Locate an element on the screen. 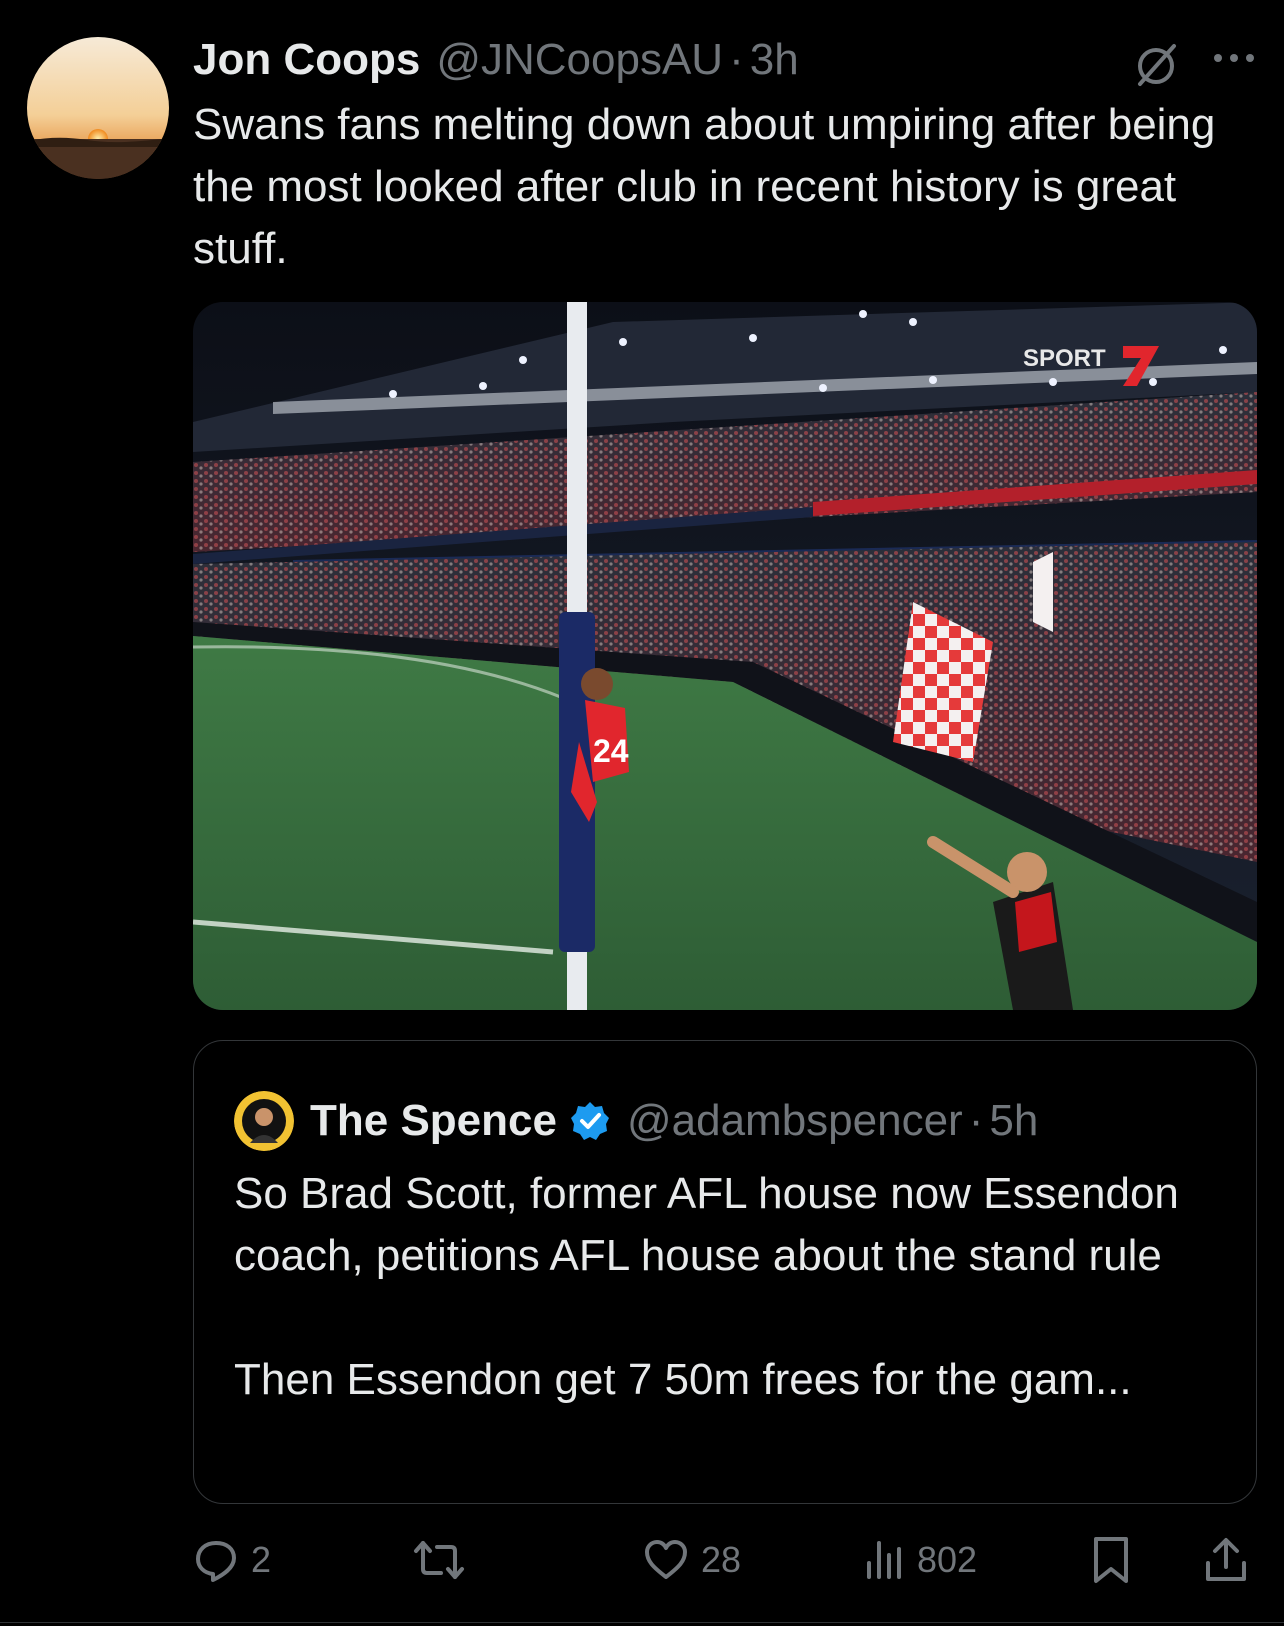 The image size is (1284, 1626). retweet-icon is located at coordinates (439, 1560).